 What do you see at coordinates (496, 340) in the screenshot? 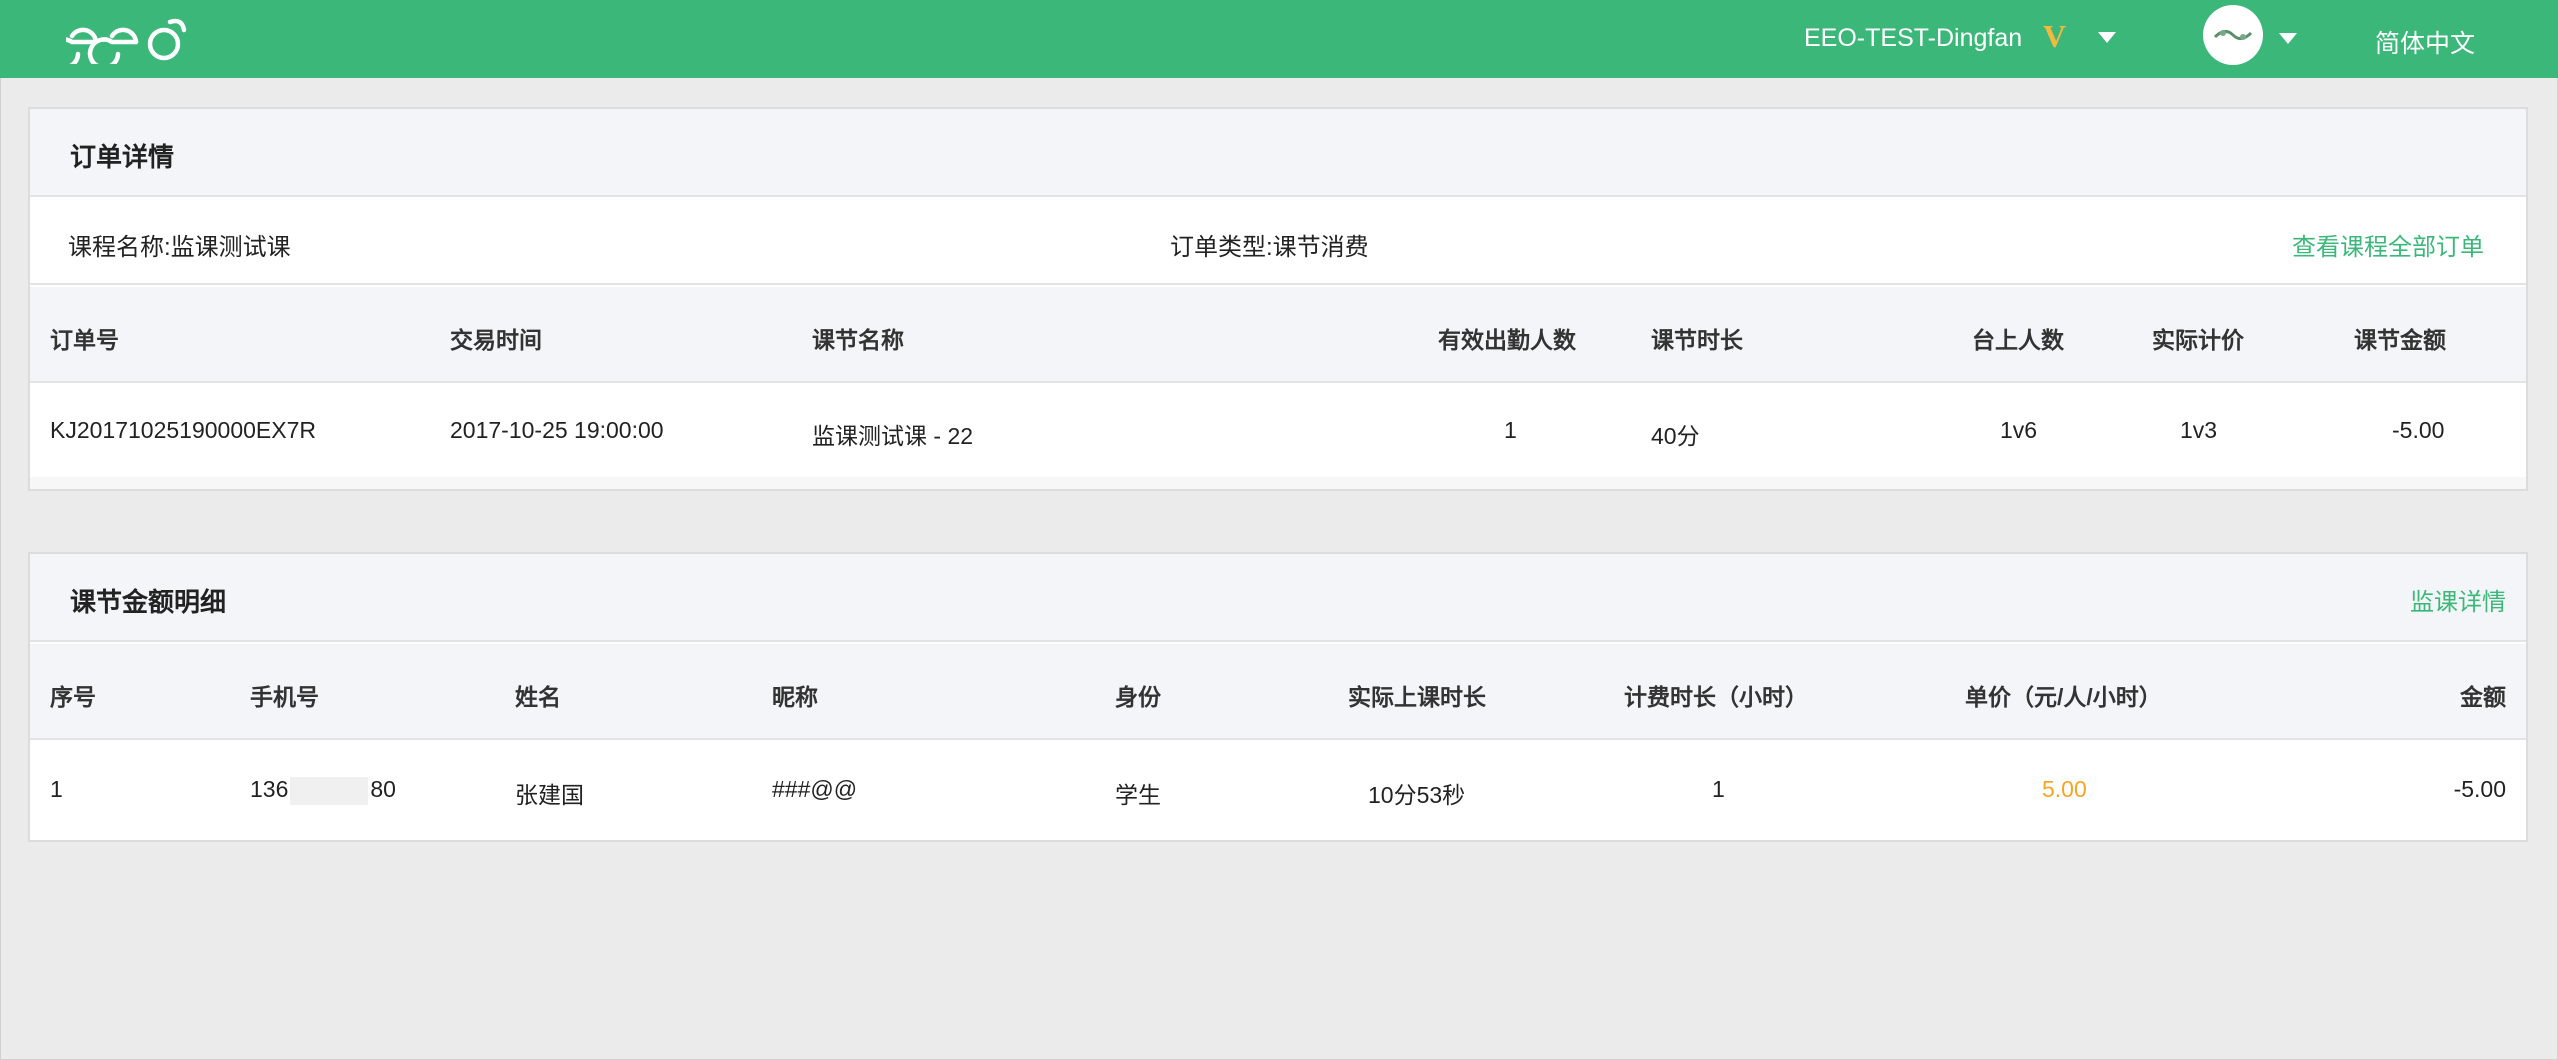
I see `col-trade-time: 交易时间` at bounding box center [496, 340].